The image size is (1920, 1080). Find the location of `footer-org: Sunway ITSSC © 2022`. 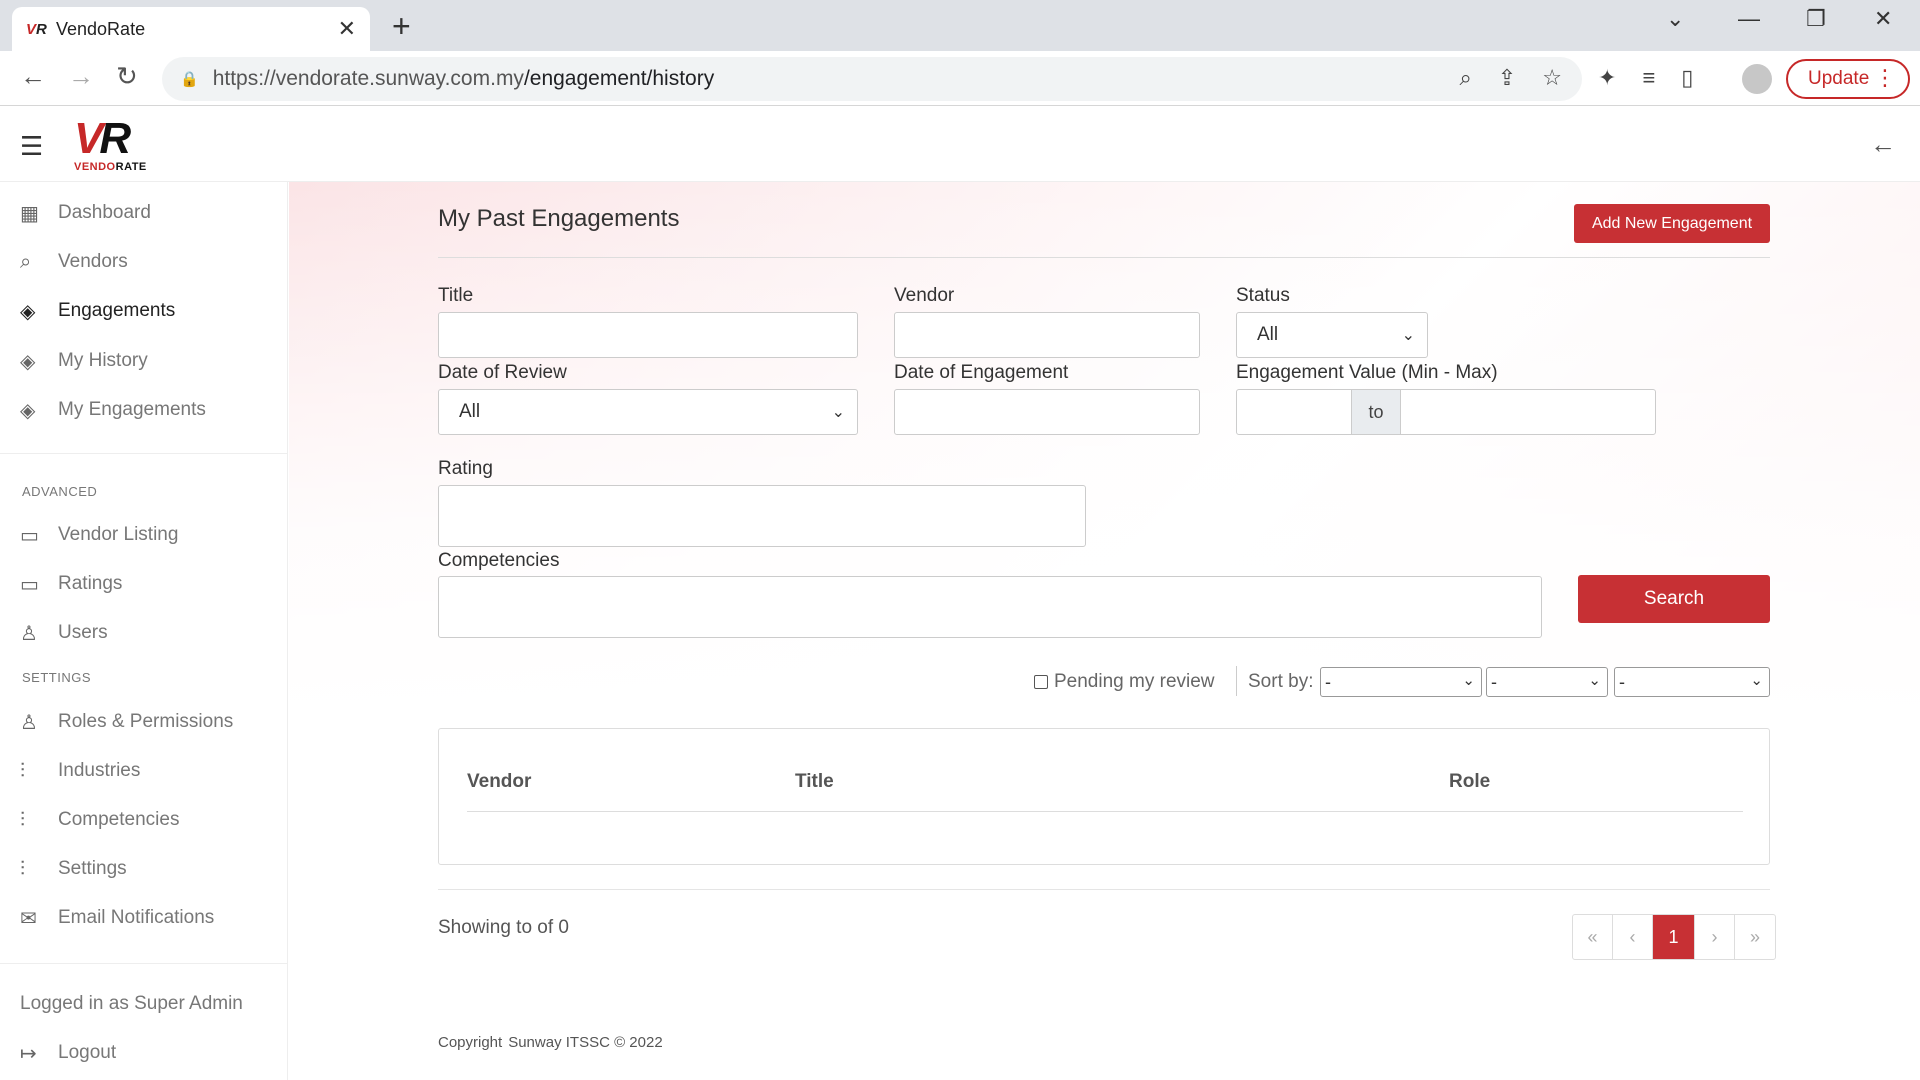

footer-org: Sunway ITSSC © 2022 is located at coordinates (585, 1042).